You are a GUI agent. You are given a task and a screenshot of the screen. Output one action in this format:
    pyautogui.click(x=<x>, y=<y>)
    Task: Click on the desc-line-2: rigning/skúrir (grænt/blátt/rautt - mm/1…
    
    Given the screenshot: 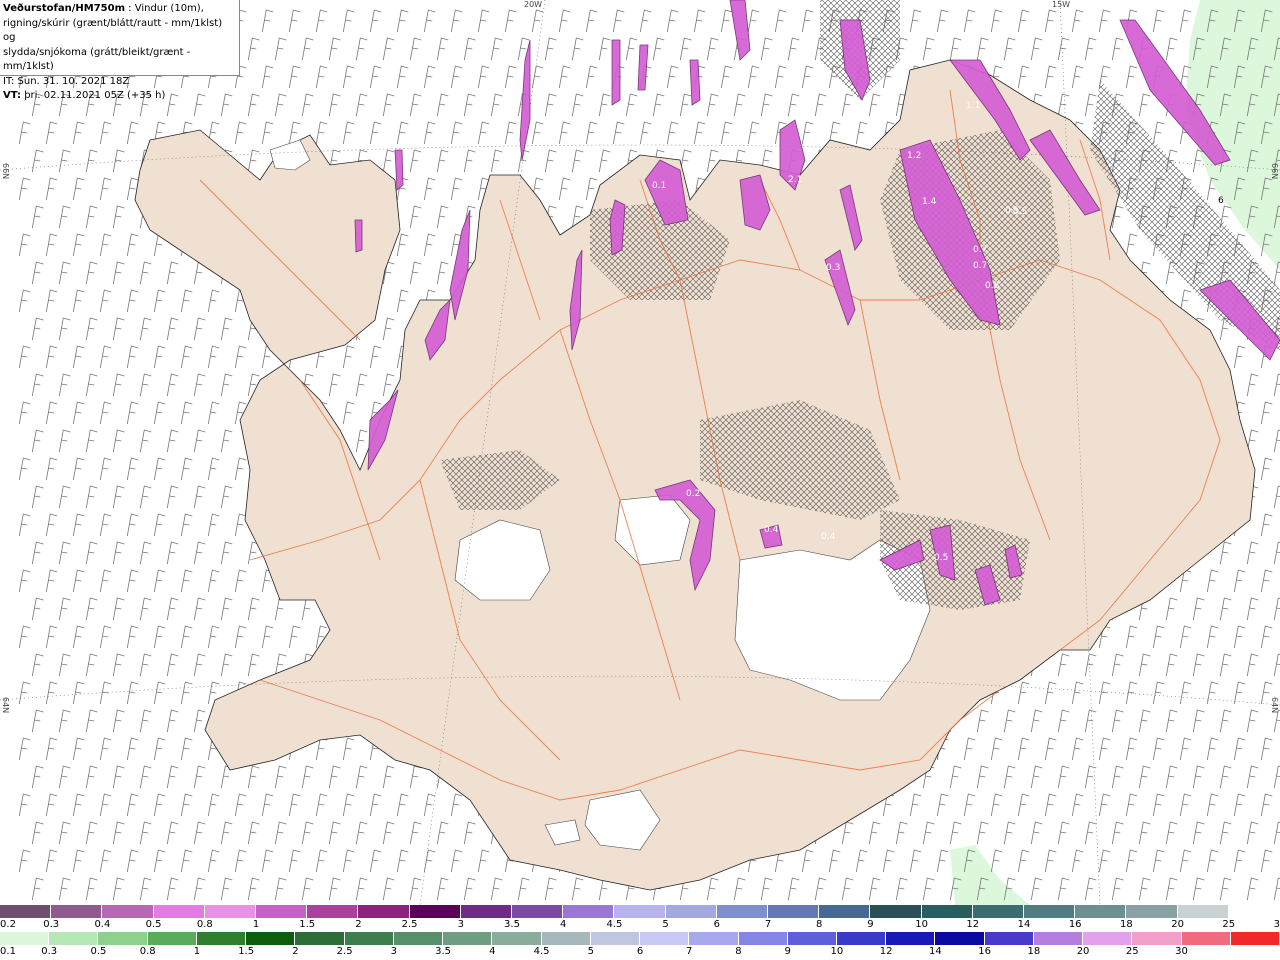 What is the action you would take?
    pyautogui.click(x=113, y=30)
    